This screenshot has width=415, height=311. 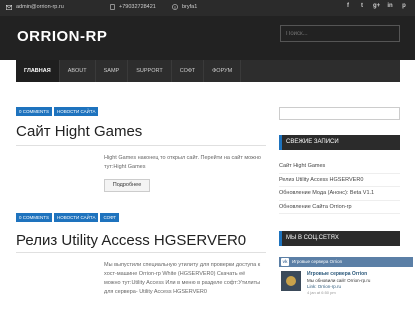 What do you see at coordinates (188, 71) in the screenshot?
I see `nav-item-soft: СОФТ` at bounding box center [188, 71].